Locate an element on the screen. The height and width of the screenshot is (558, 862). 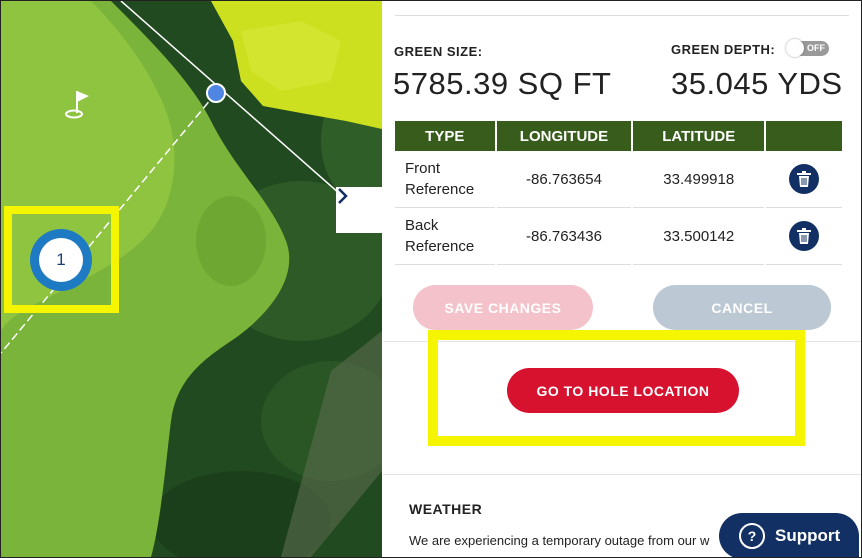
col-latitude: LATITUDE is located at coordinates (699, 136).